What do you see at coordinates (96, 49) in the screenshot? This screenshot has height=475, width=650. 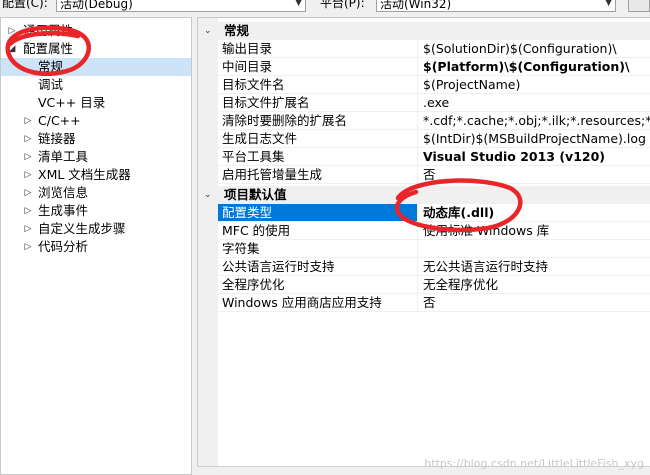 I see `tree-item-configuration-properties: ◢ 配置属性` at bounding box center [96, 49].